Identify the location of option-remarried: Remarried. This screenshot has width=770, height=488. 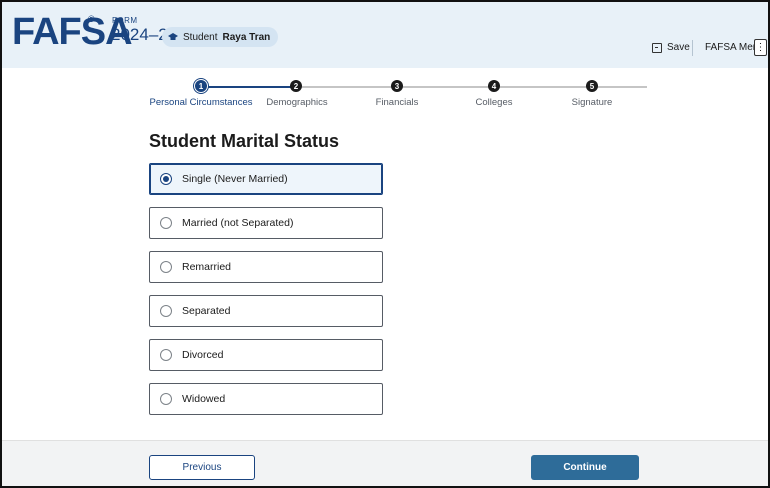
(266, 267).